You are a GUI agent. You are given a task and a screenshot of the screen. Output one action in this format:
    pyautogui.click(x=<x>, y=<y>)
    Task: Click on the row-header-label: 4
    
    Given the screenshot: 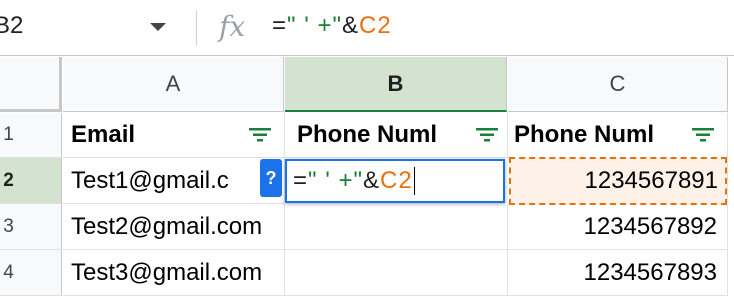 What is the action you would take?
    pyautogui.click(x=8, y=272)
    